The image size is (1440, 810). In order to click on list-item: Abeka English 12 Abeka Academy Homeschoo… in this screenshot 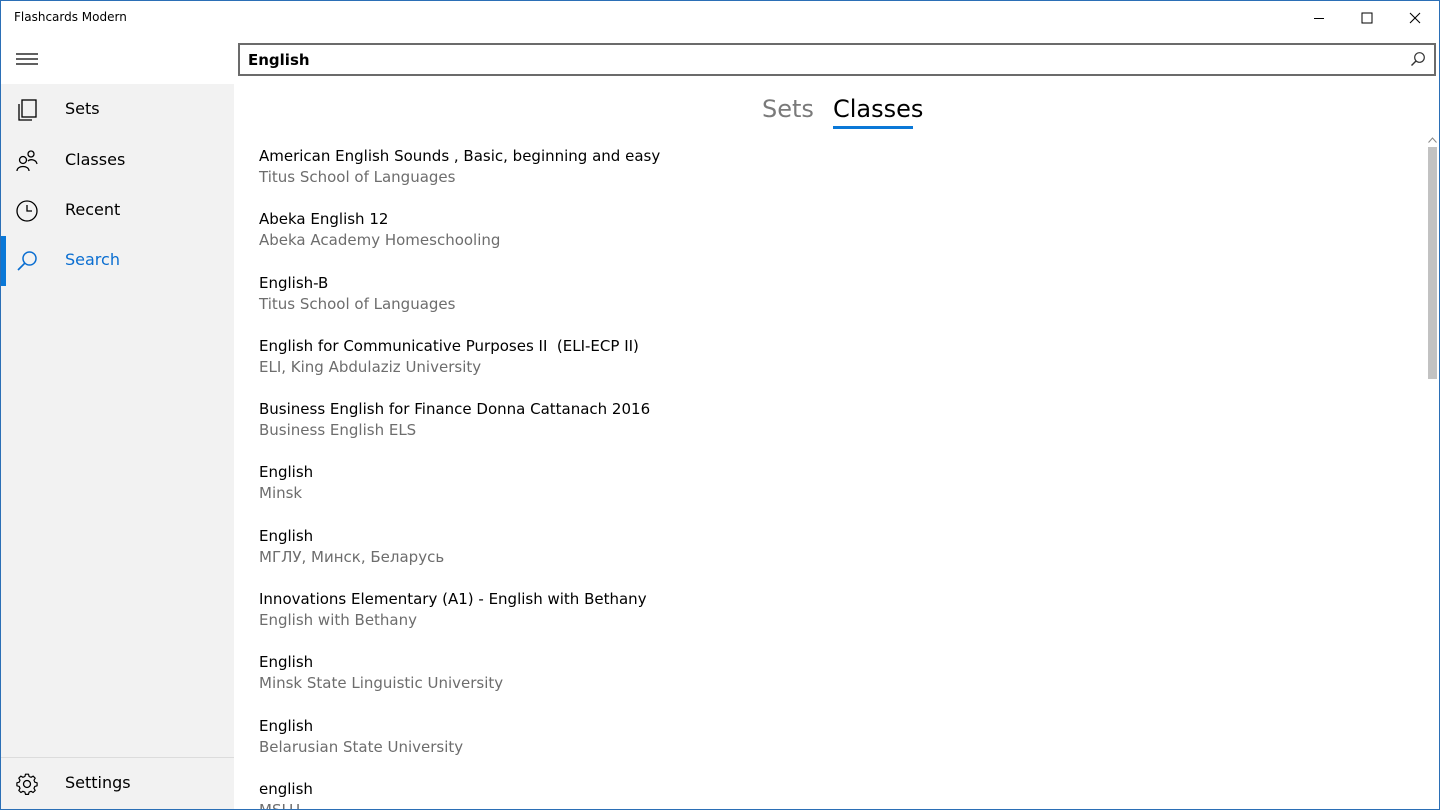, I will do `click(839, 240)`.